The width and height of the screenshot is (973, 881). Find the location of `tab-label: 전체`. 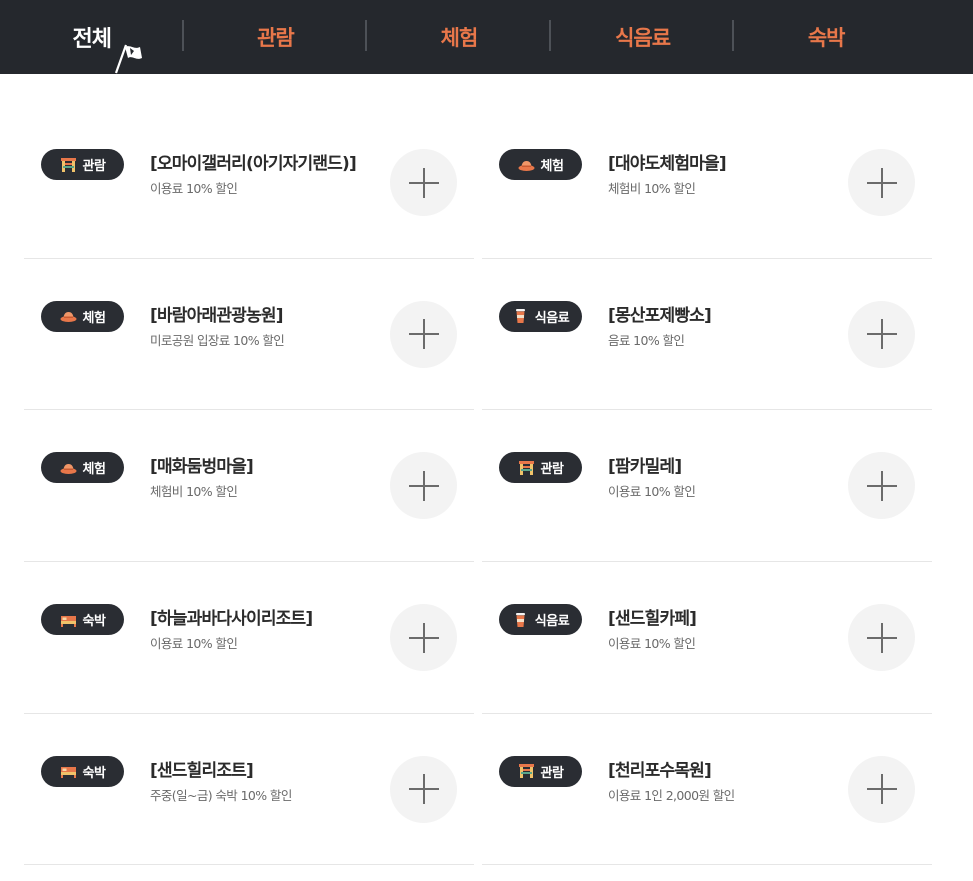

tab-label: 전체 is located at coordinates (92, 39).